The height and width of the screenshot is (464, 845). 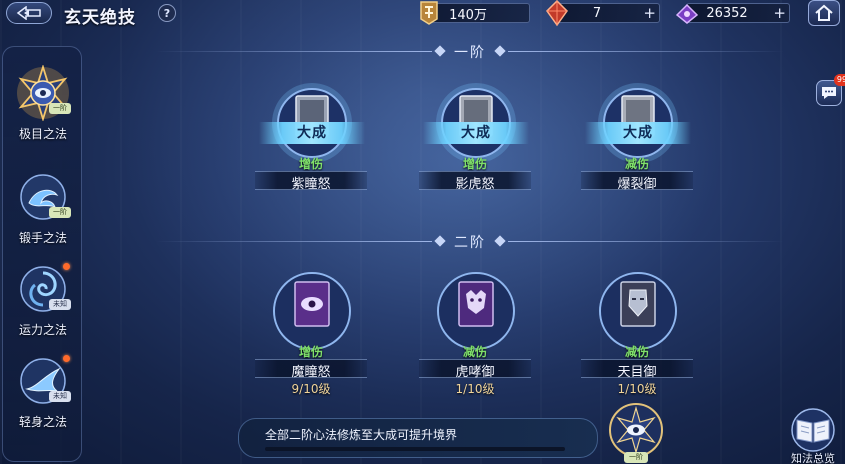 I want to click on tier-title: 二阶, so click(x=470, y=243).